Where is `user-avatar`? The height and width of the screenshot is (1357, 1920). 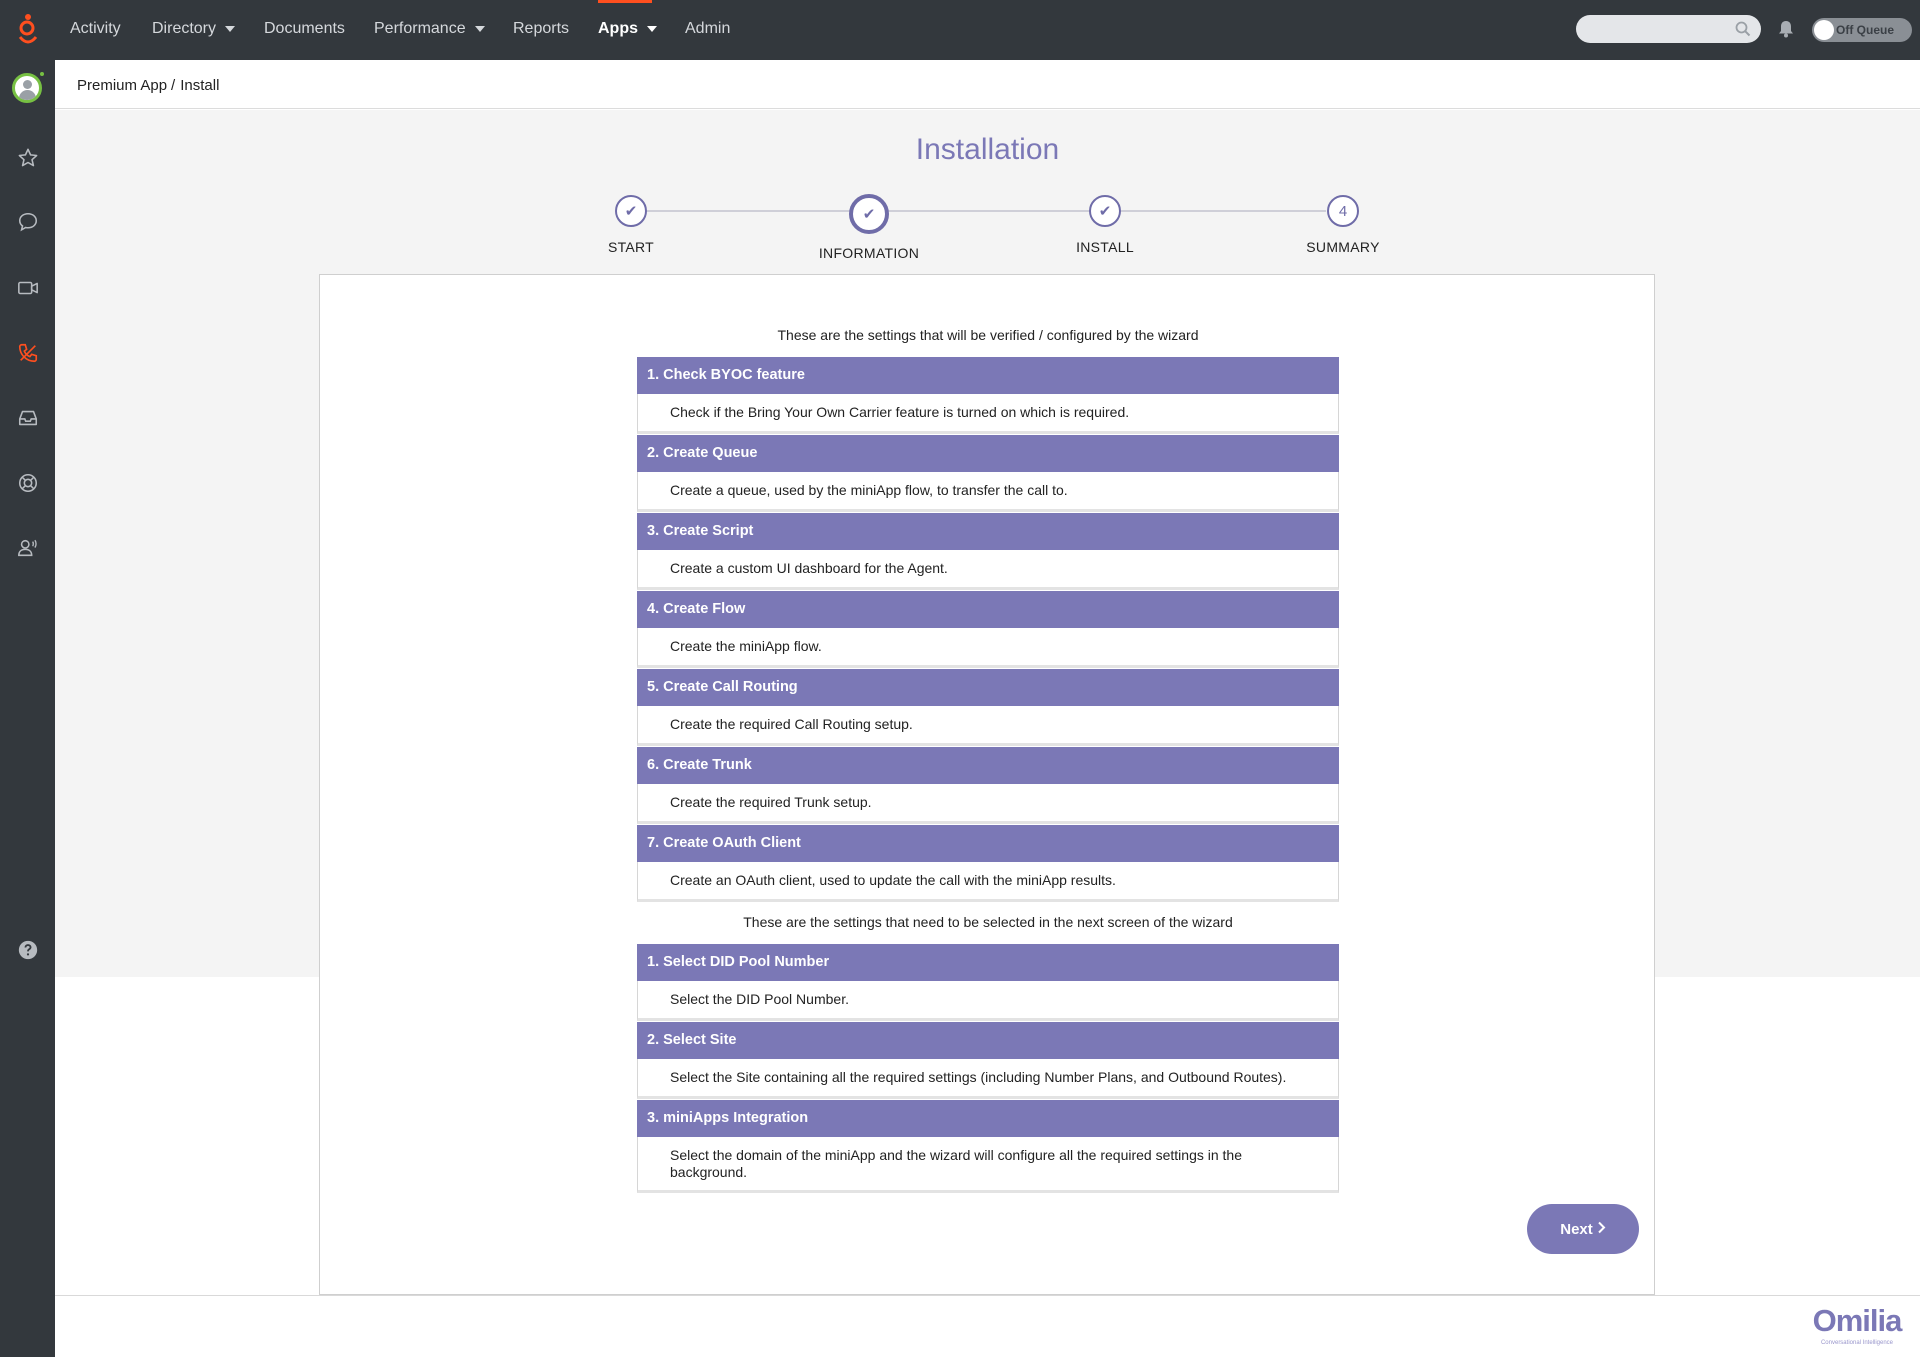 user-avatar is located at coordinates (27, 88).